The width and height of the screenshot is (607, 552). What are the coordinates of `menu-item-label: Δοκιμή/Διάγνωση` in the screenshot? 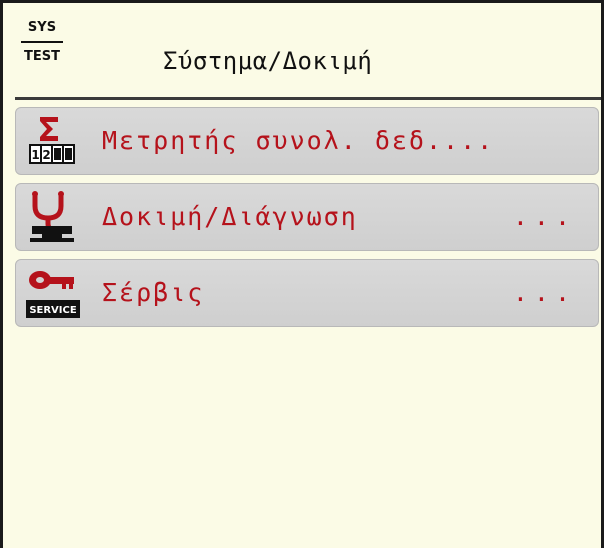 It's located at (230, 216).